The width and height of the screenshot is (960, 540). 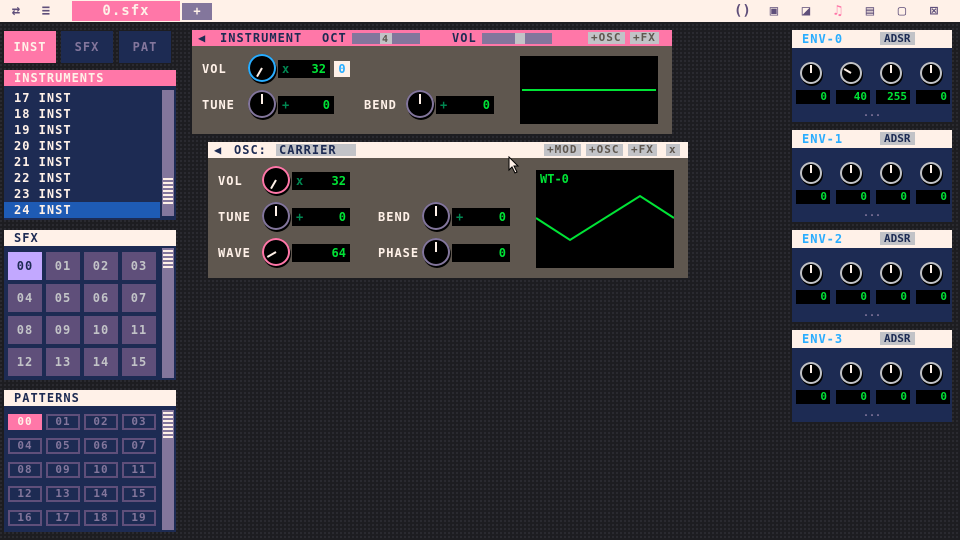 I want to click on pattern-cell: 18, so click(x=101, y=518).